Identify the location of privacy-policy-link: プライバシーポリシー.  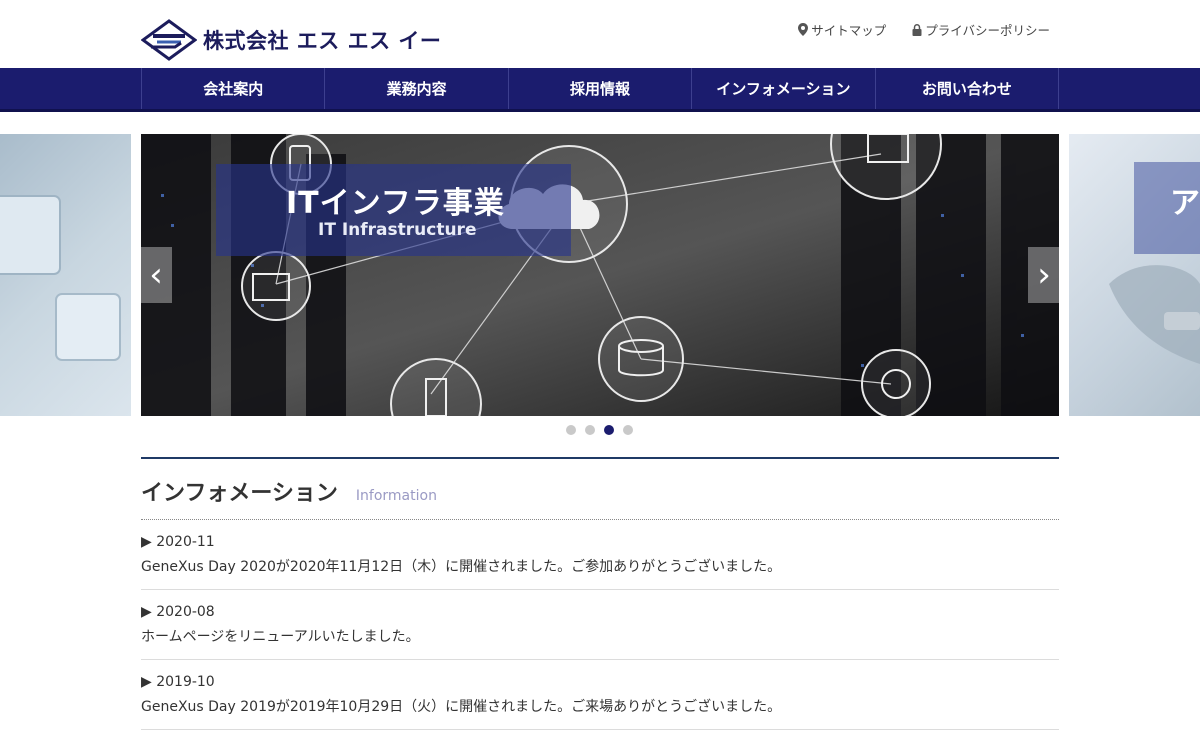
(981, 29).